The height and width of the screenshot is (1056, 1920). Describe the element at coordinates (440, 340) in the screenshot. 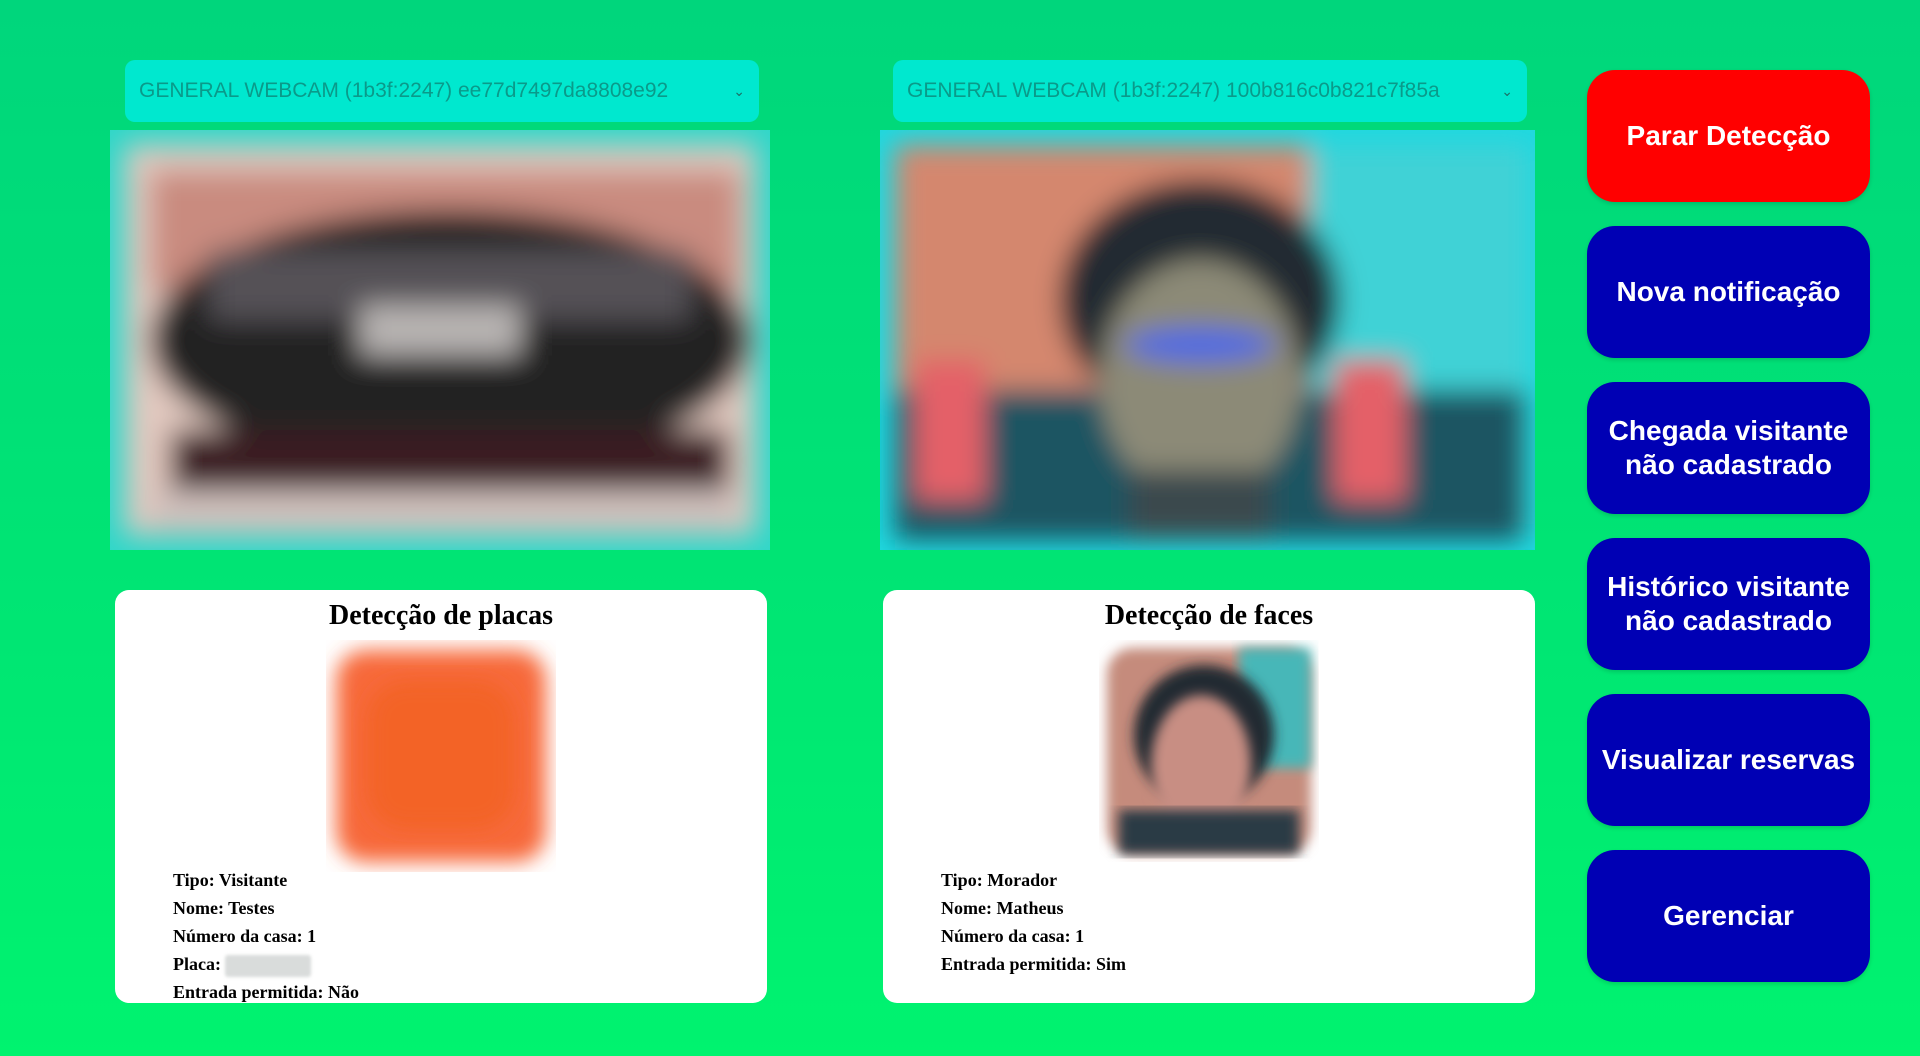

I see `plate-camera-feed` at that location.